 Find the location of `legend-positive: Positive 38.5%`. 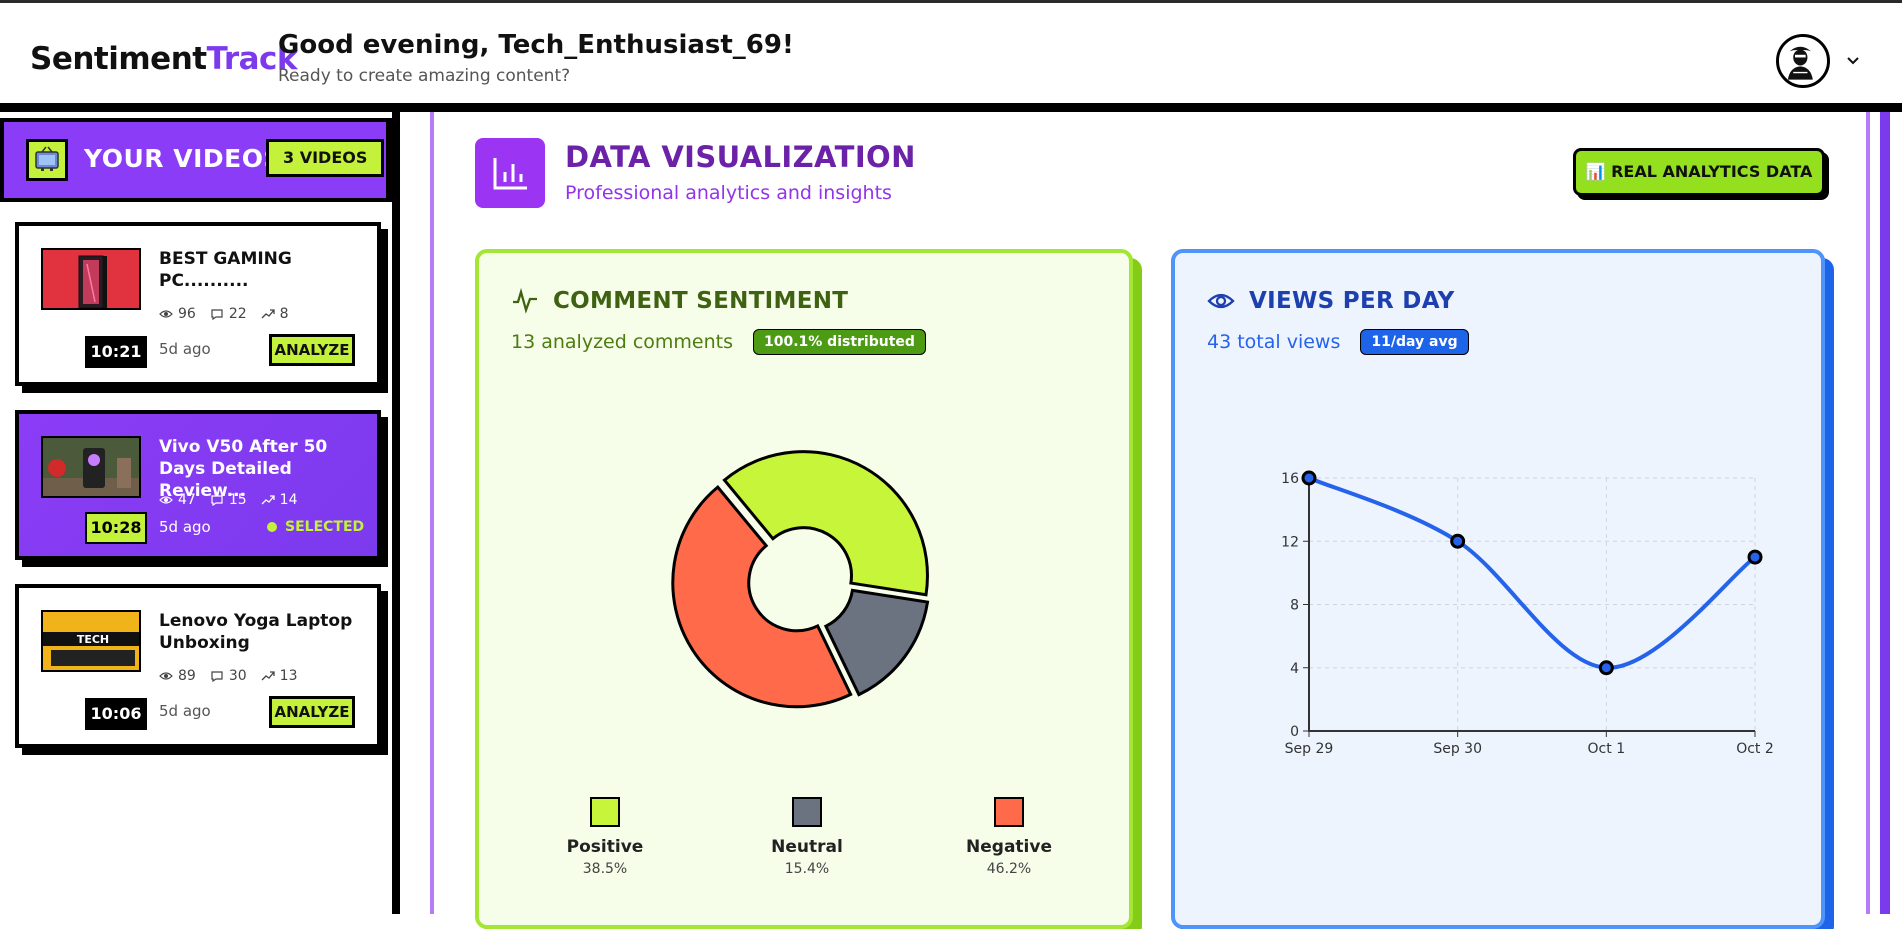

legend-positive: Positive 38.5% is located at coordinates (605, 837).